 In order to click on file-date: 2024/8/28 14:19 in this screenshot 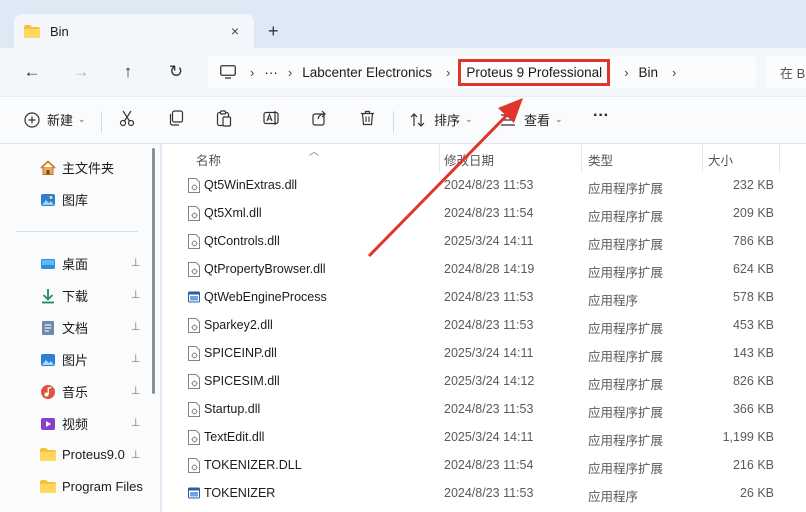, I will do `click(489, 269)`.